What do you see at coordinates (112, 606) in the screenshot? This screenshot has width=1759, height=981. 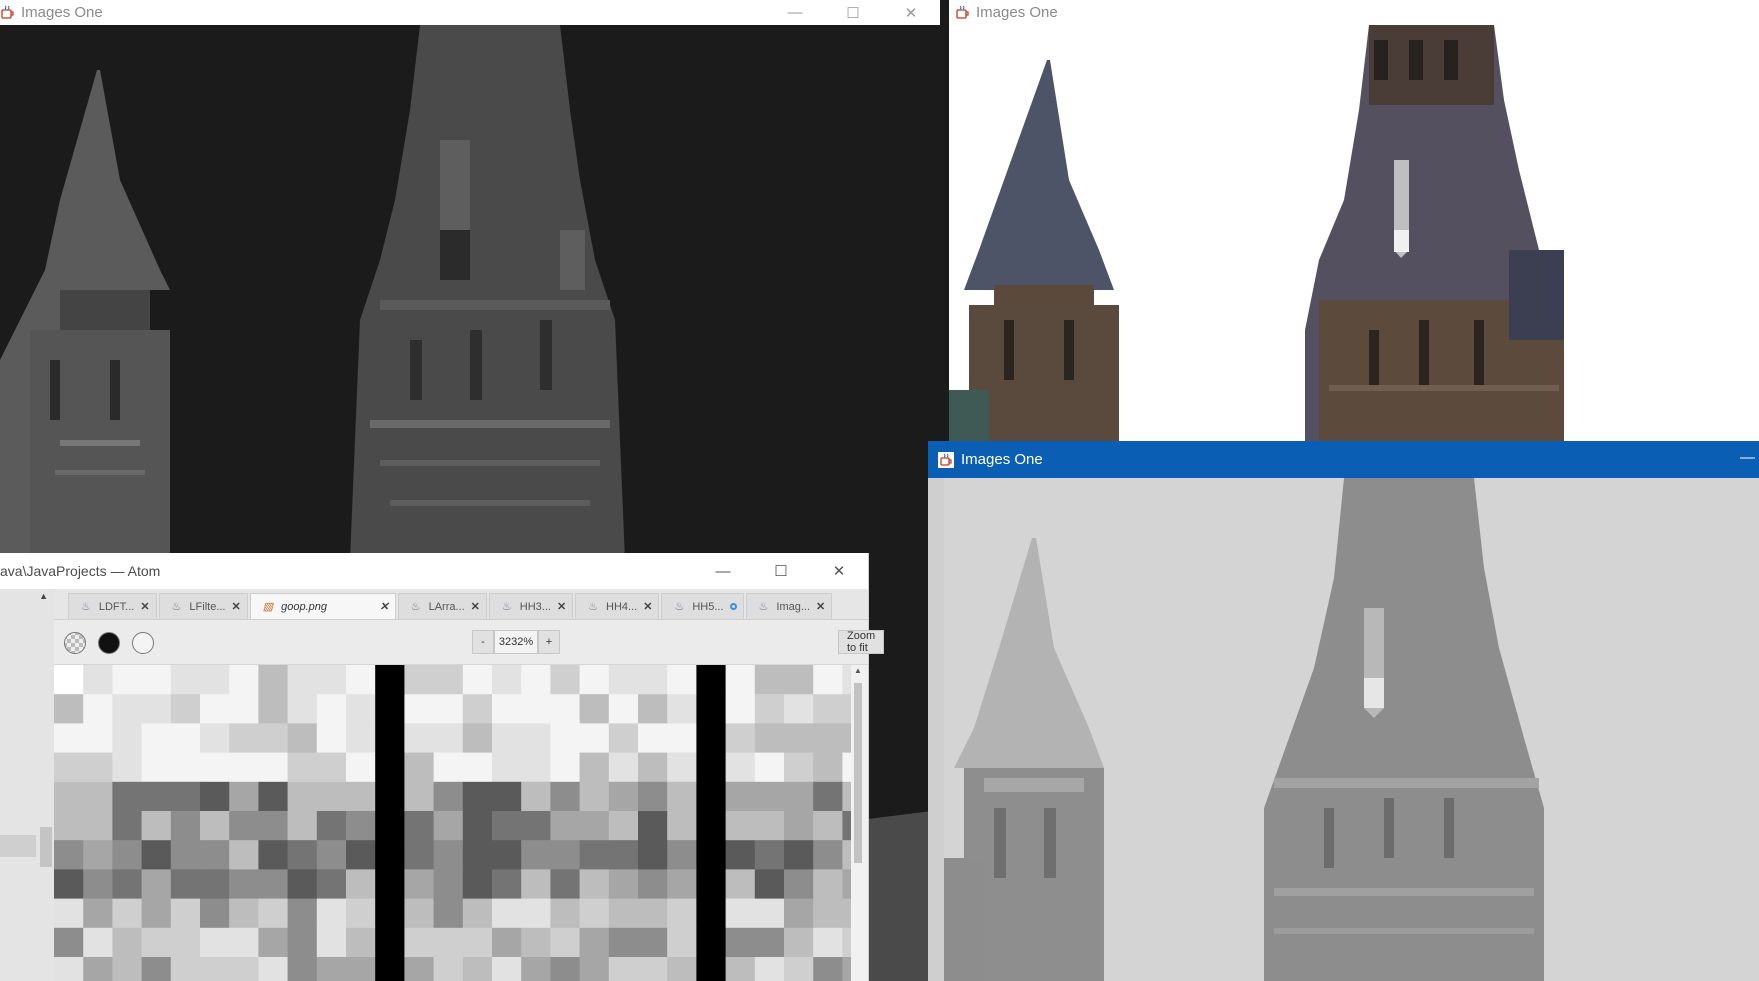 I see `tab: ♨ LDFT... ✕` at bounding box center [112, 606].